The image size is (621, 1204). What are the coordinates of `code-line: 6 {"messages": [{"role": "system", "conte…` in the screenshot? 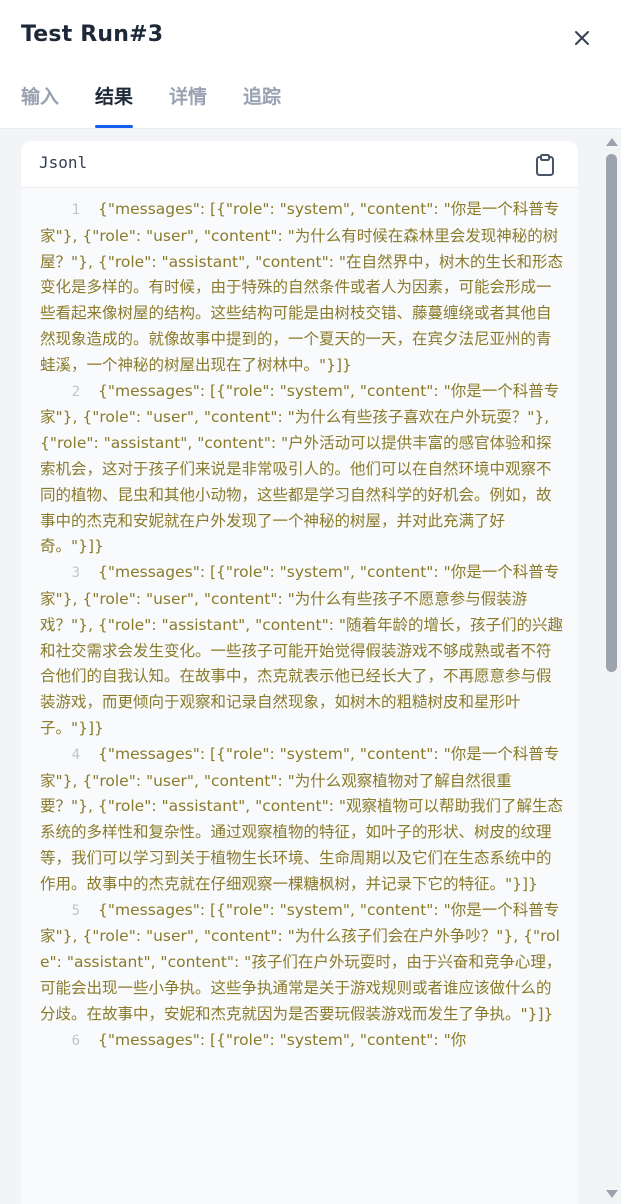 It's located at (302, 1041).